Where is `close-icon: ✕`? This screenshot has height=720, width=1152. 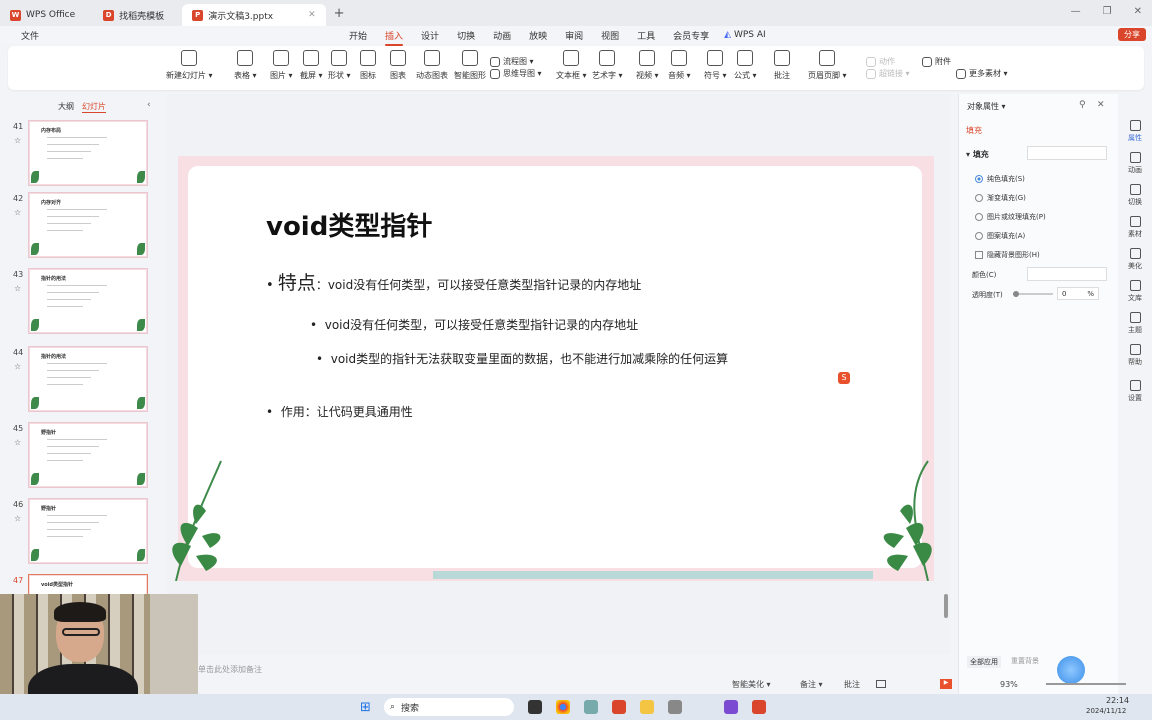
close-icon: ✕ is located at coordinates (1138, 11).